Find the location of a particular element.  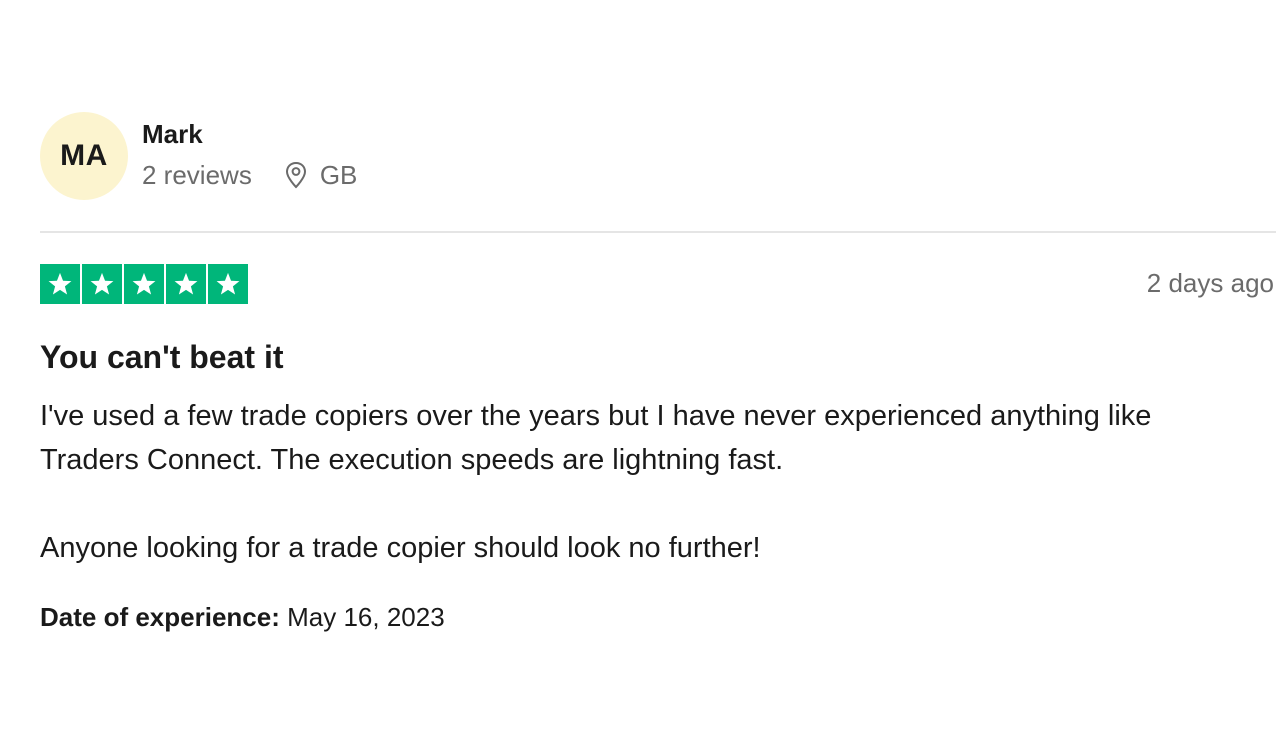

reviews-count: 2 reviews is located at coordinates (197, 175).